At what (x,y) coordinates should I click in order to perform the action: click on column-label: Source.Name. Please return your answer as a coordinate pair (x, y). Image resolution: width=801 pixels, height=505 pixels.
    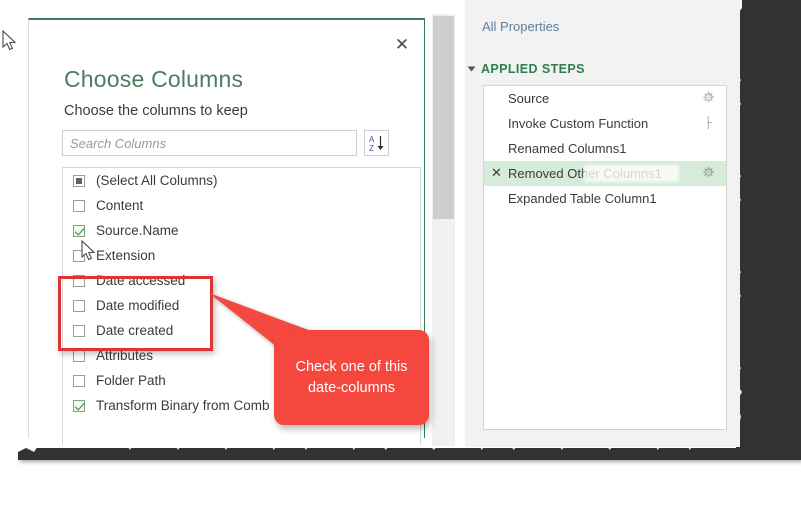
    Looking at the image, I should click on (137, 230).